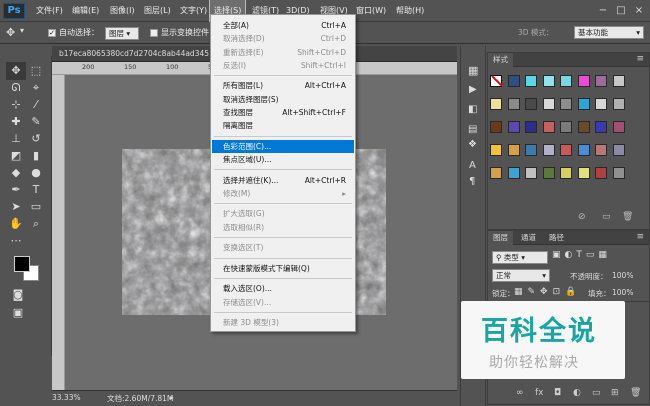 The width and height of the screenshot is (650, 406). Describe the element at coordinates (36, 156) in the screenshot. I see `gradient-tool-icon: ▮` at that location.